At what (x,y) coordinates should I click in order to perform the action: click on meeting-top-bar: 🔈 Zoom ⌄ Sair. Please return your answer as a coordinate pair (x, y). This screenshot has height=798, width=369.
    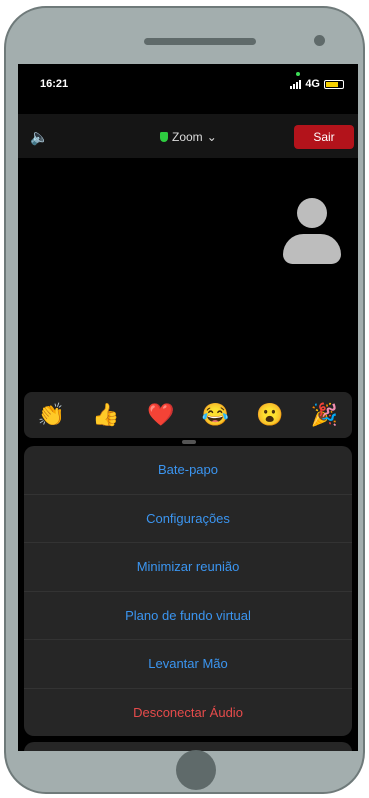
    Looking at the image, I should click on (188, 136).